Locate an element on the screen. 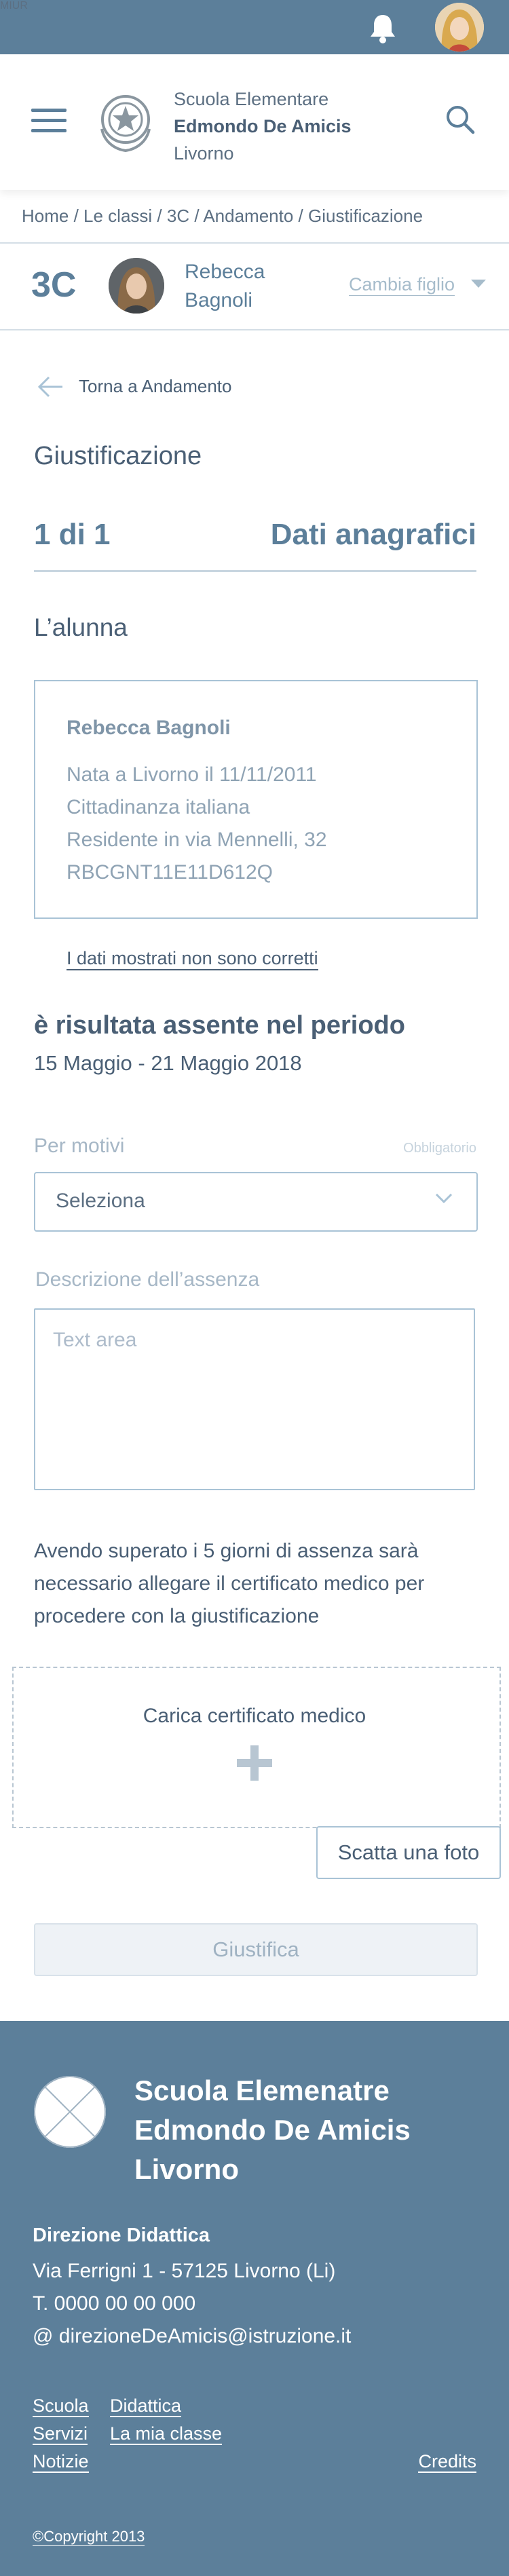 The image size is (509, 2576). footer-direction-title: Direzione Didattica is located at coordinates (121, 2235).